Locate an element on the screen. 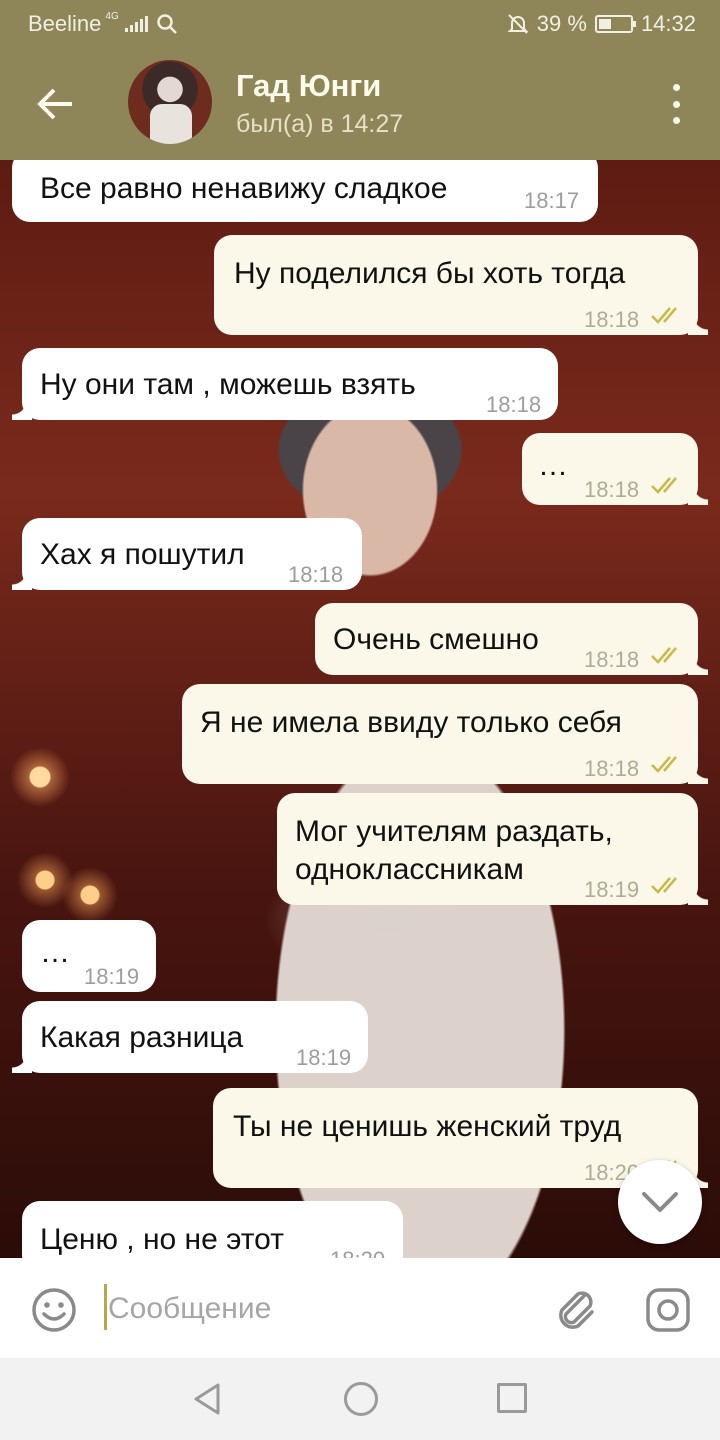 The image size is (720, 1440). message-bubble: Ну они там , можешь взять 18:18 is located at coordinates (285, 384).